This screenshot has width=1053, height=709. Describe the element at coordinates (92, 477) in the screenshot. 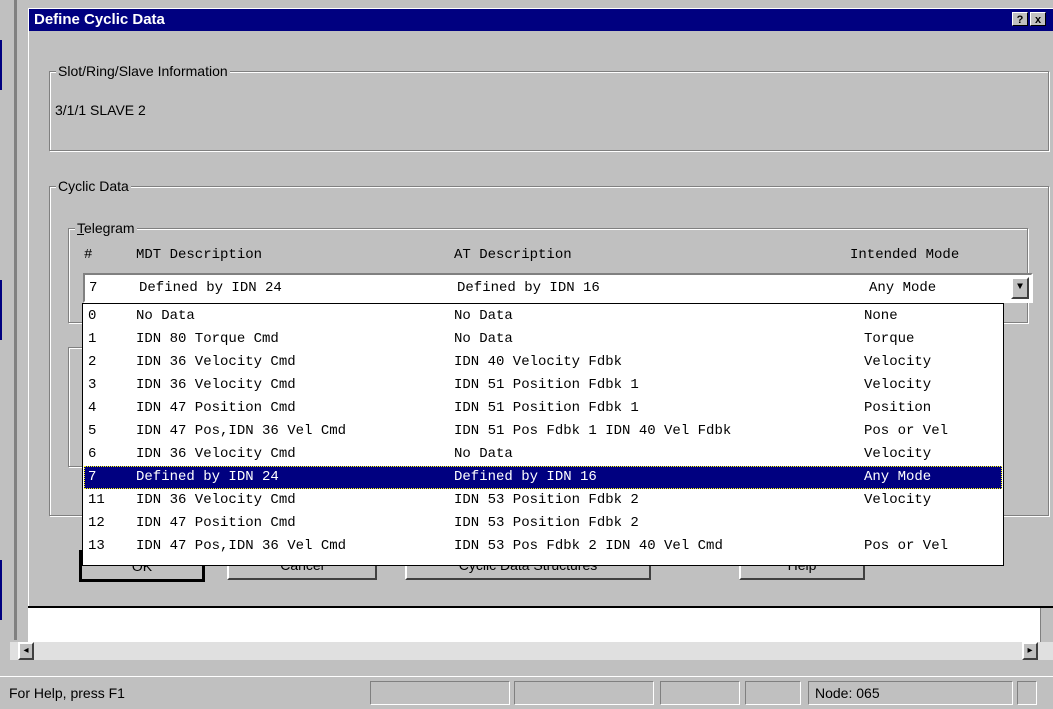

I see `option-num: 7` at that location.